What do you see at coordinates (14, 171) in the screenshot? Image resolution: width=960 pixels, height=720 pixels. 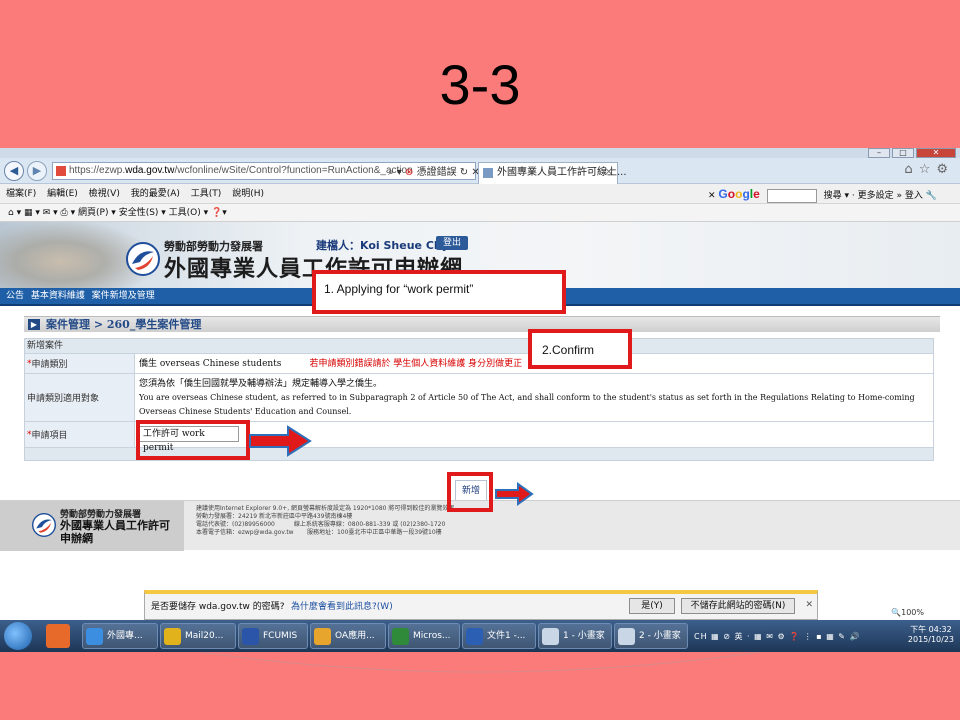 I see `back-button: ◀` at bounding box center [14, 171].